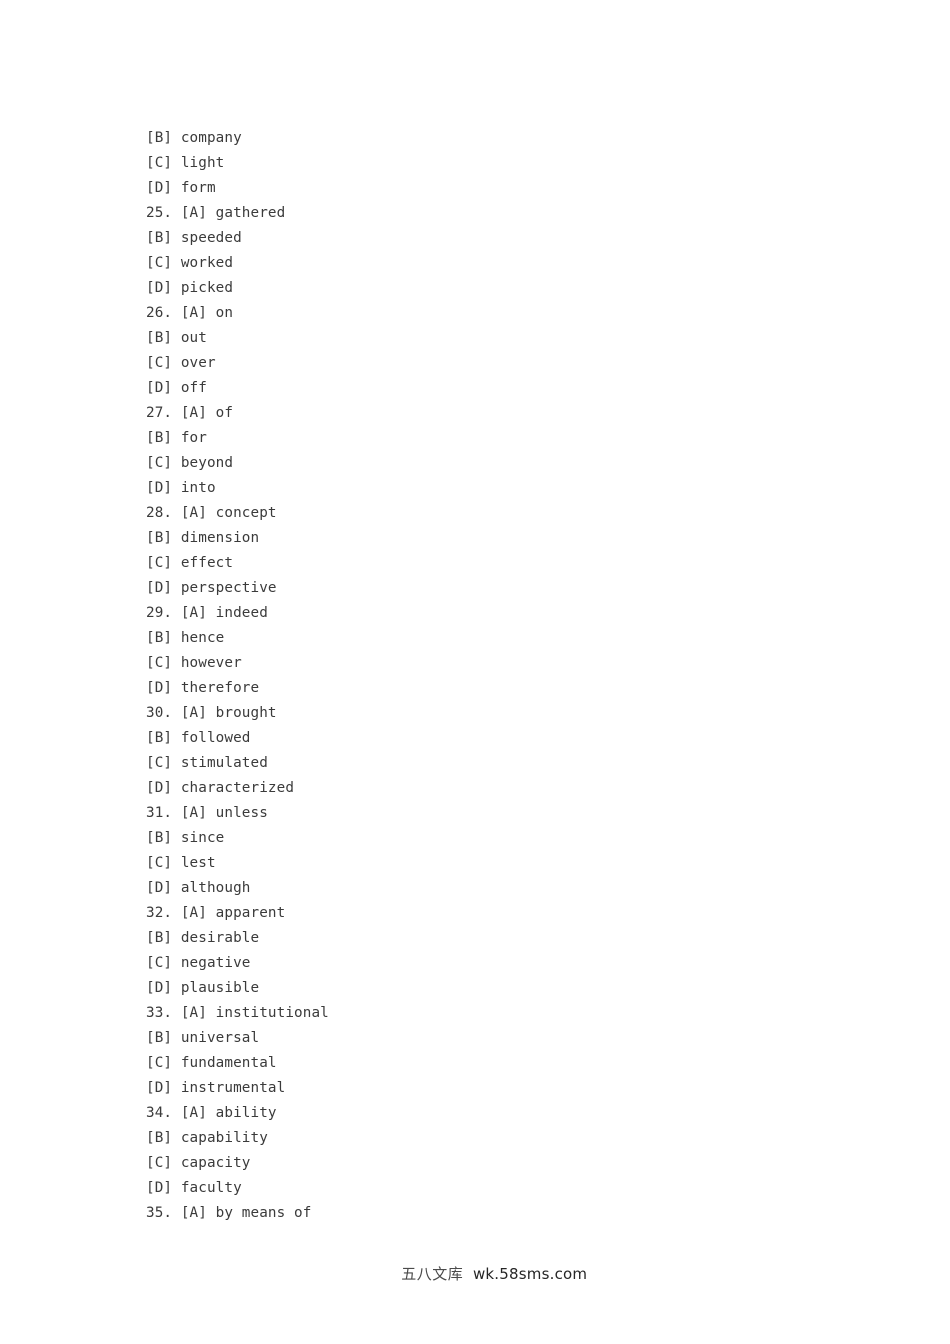  What do you see at coordinates (216, 1088) in the screenshot?
I see `option-line: [D] instrumental` at bounding box center [216, 1088].